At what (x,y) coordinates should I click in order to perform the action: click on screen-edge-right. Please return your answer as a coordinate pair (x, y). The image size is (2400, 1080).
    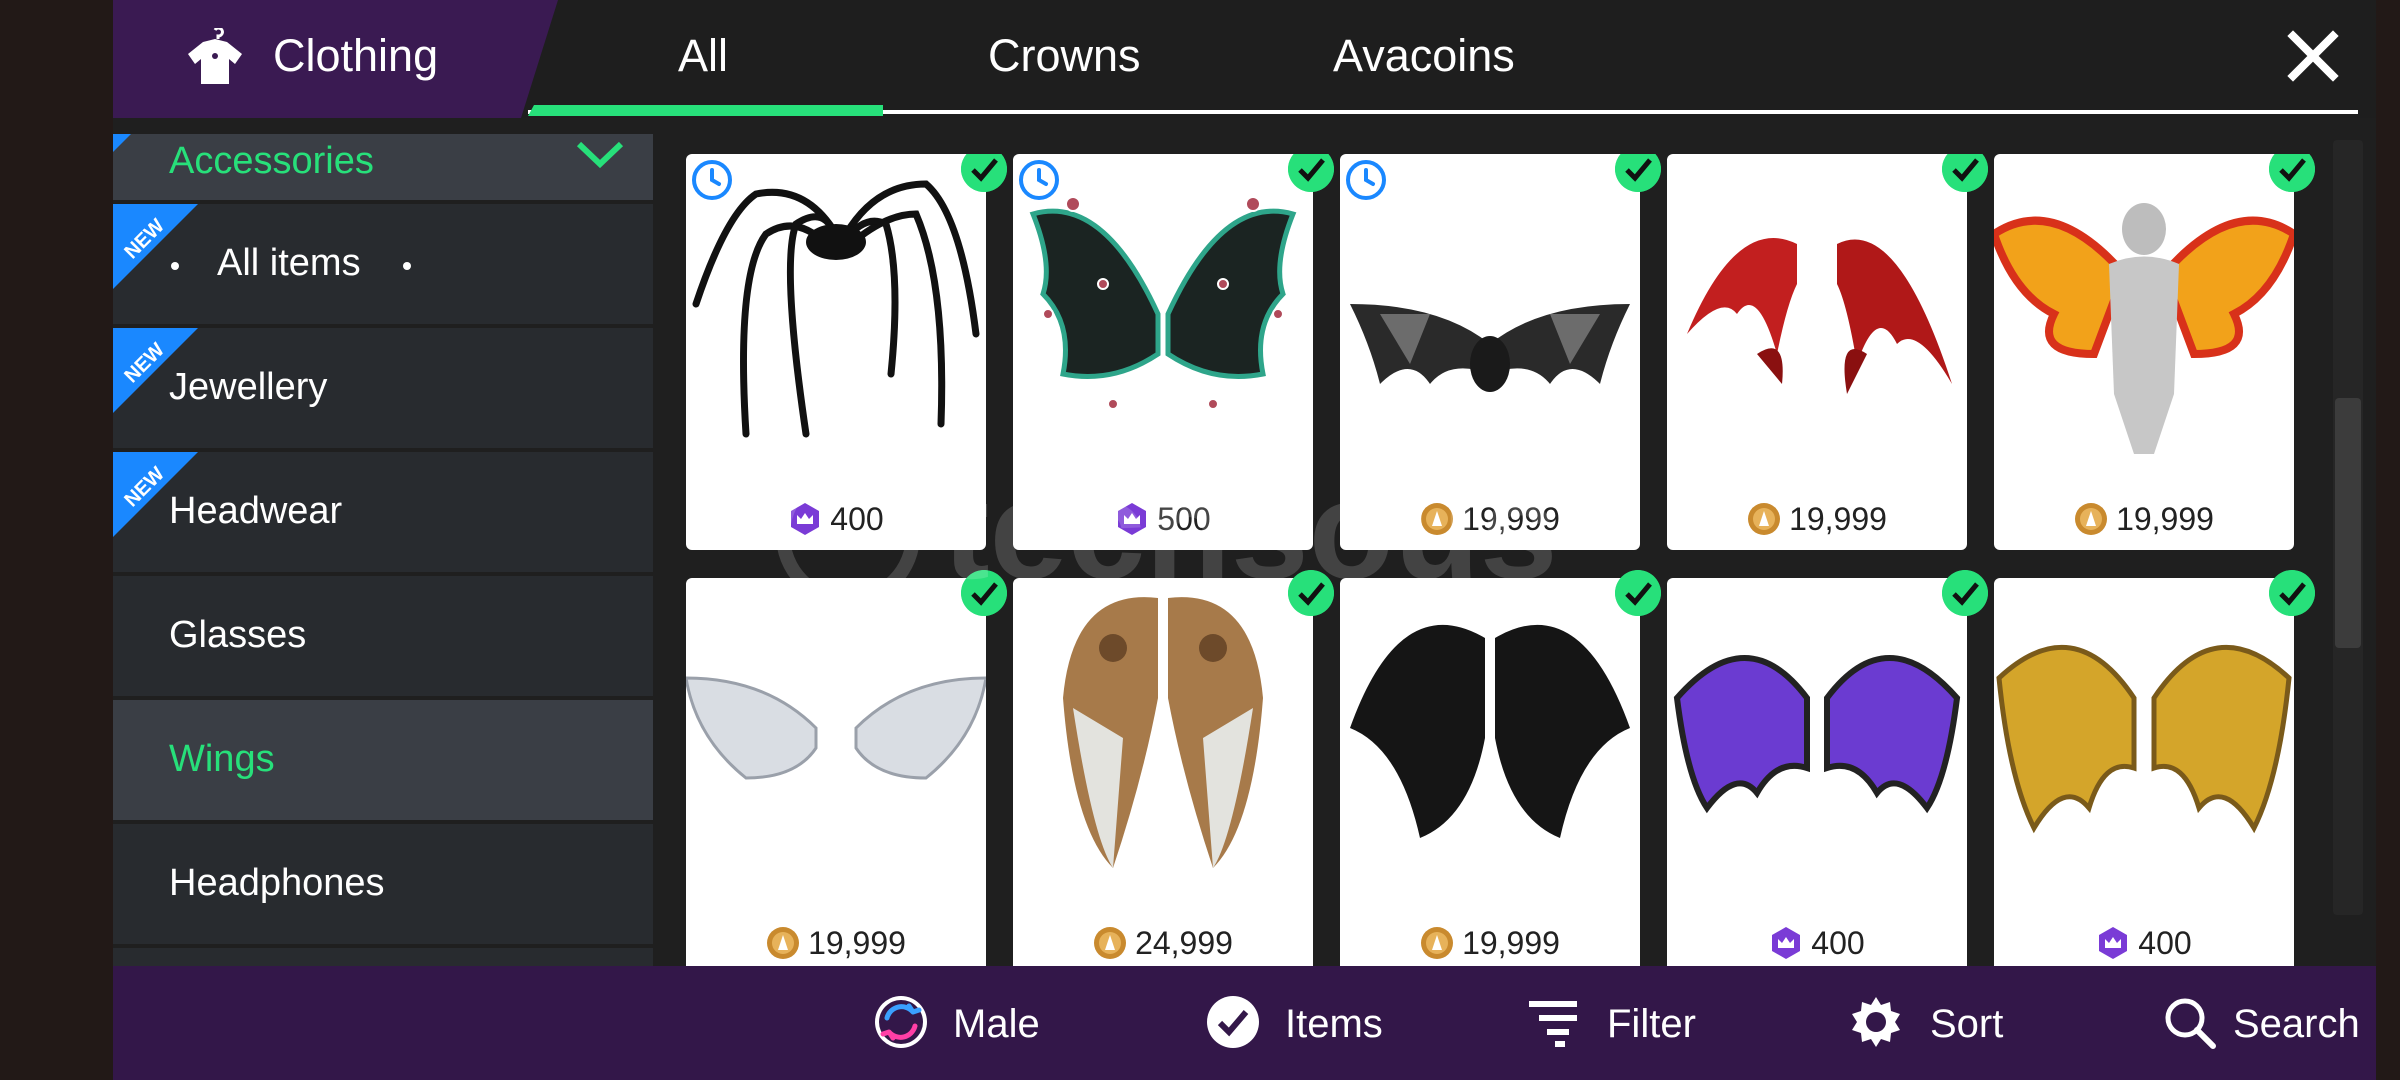
    Looking at the image, I should click on (2388, 540).